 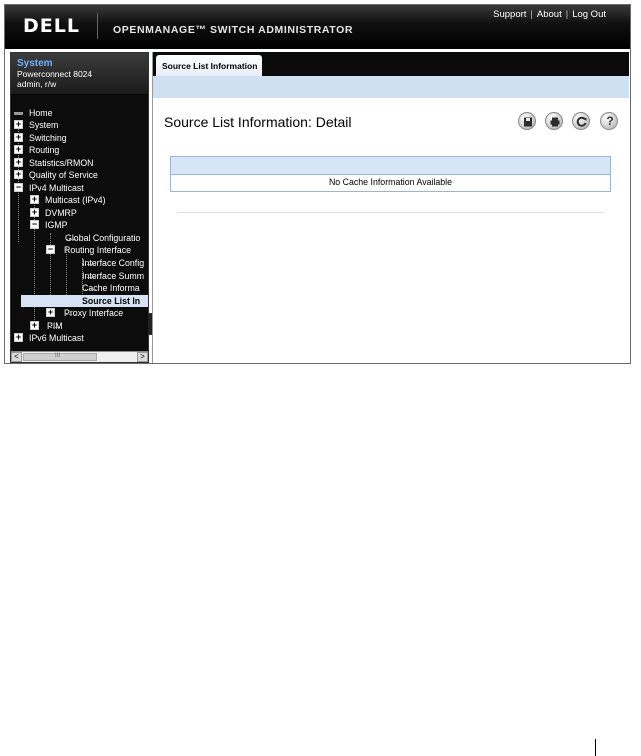 What do you see at coordinates (79, 138) in the screenshot?
I see `tree-item-switching: + Switching` at bounding box center [79, 138].